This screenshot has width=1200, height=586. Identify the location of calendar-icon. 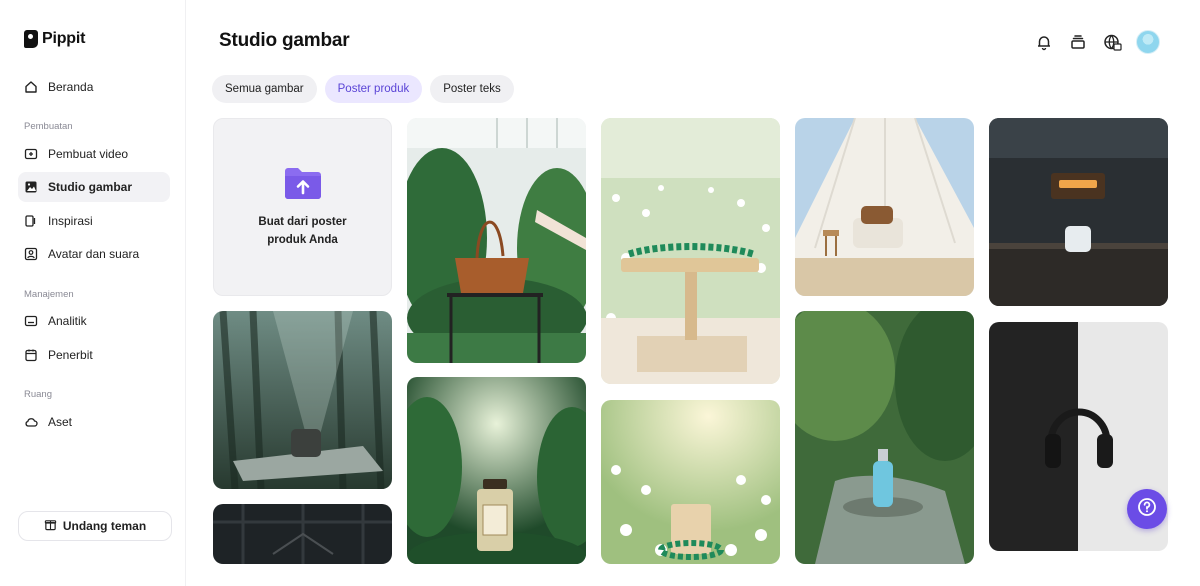
(31, 355).